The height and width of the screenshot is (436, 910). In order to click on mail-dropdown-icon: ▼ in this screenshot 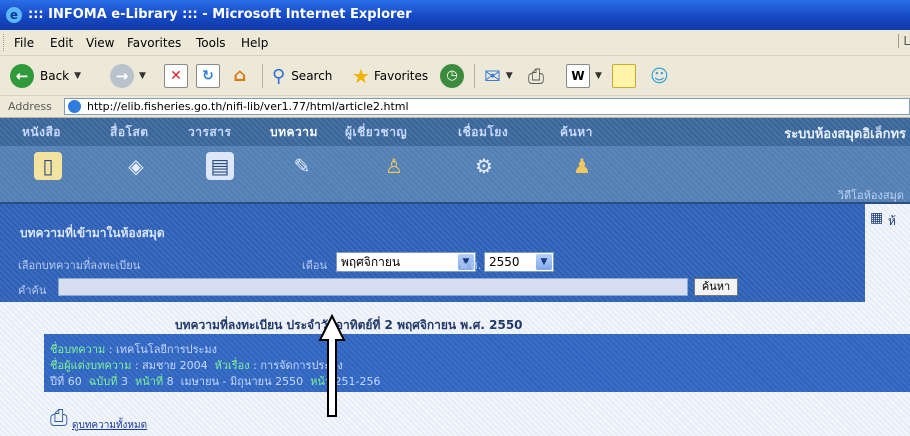, I will do `click(509, 76)`.